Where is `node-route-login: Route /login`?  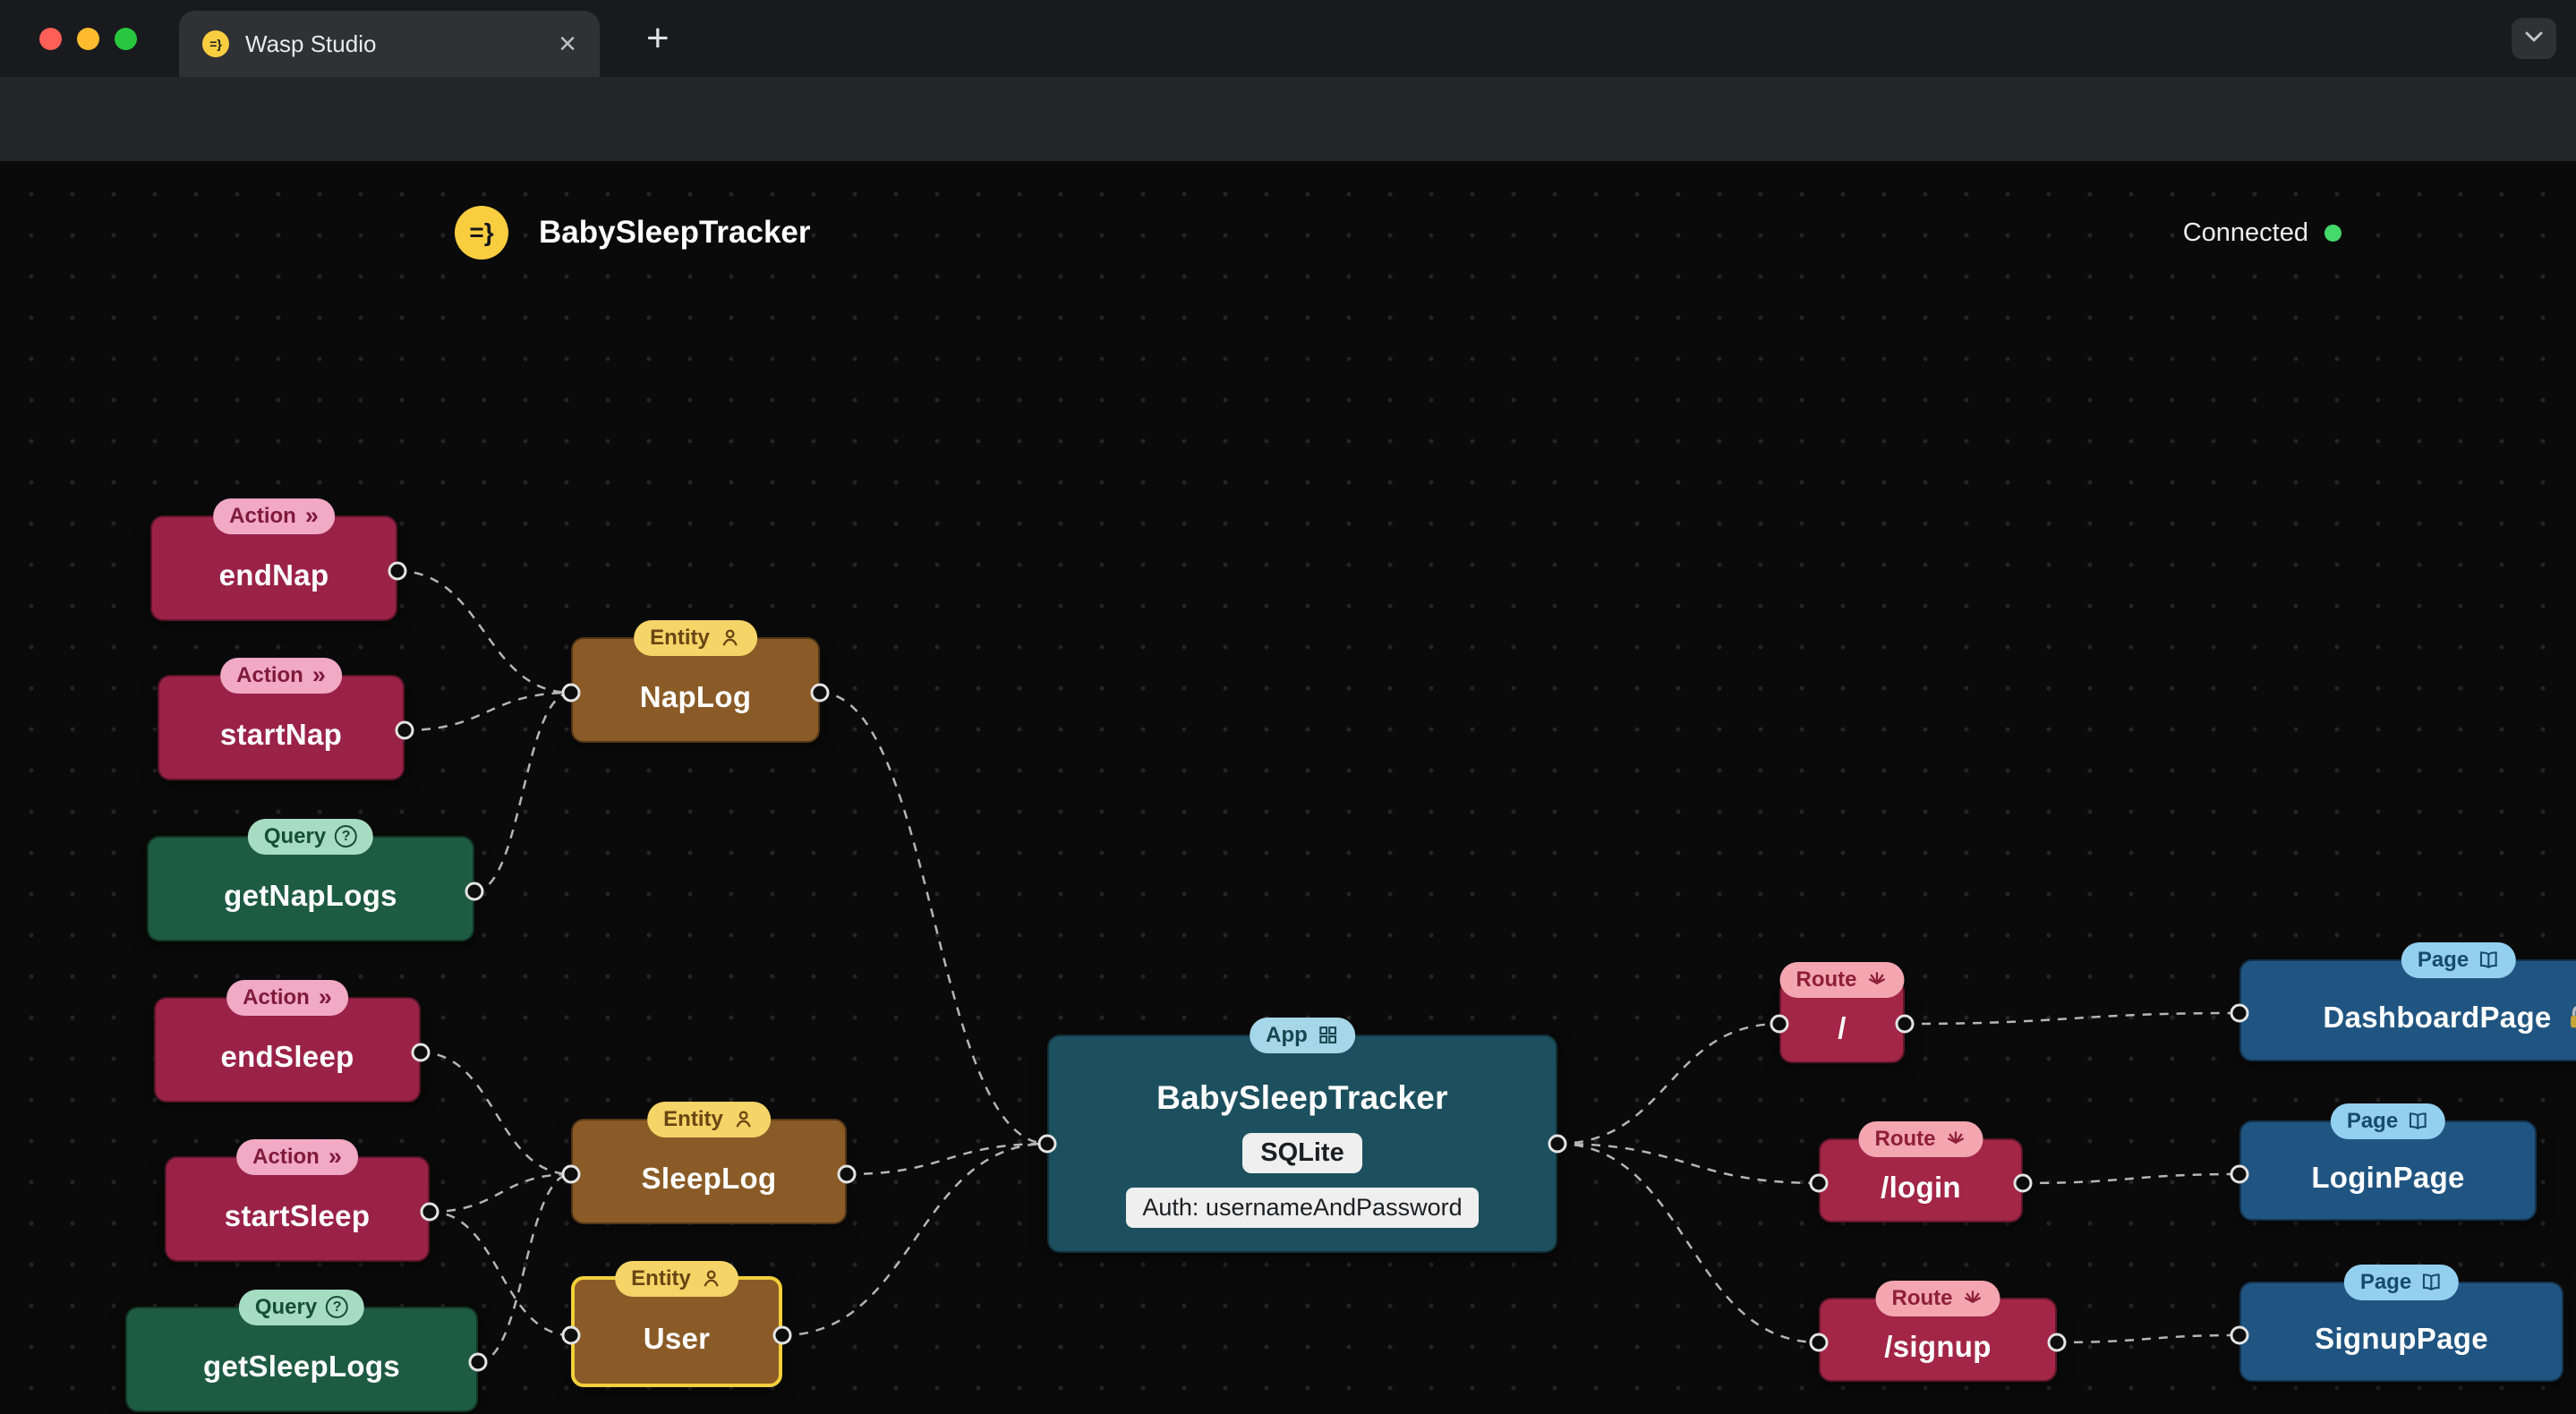
node-route-login: Route /login is located at coordinates (1921, 1171).